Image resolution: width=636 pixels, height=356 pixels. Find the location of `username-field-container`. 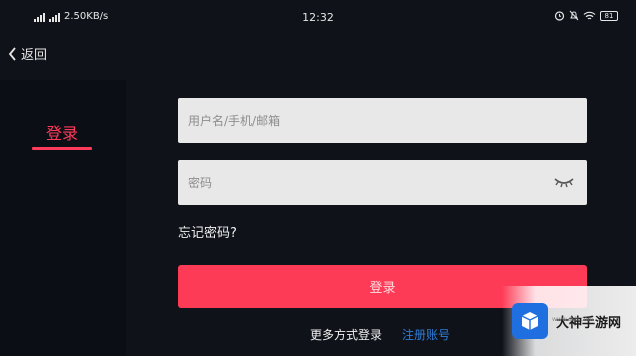

username-field-container is located at coordinates (382, 120).